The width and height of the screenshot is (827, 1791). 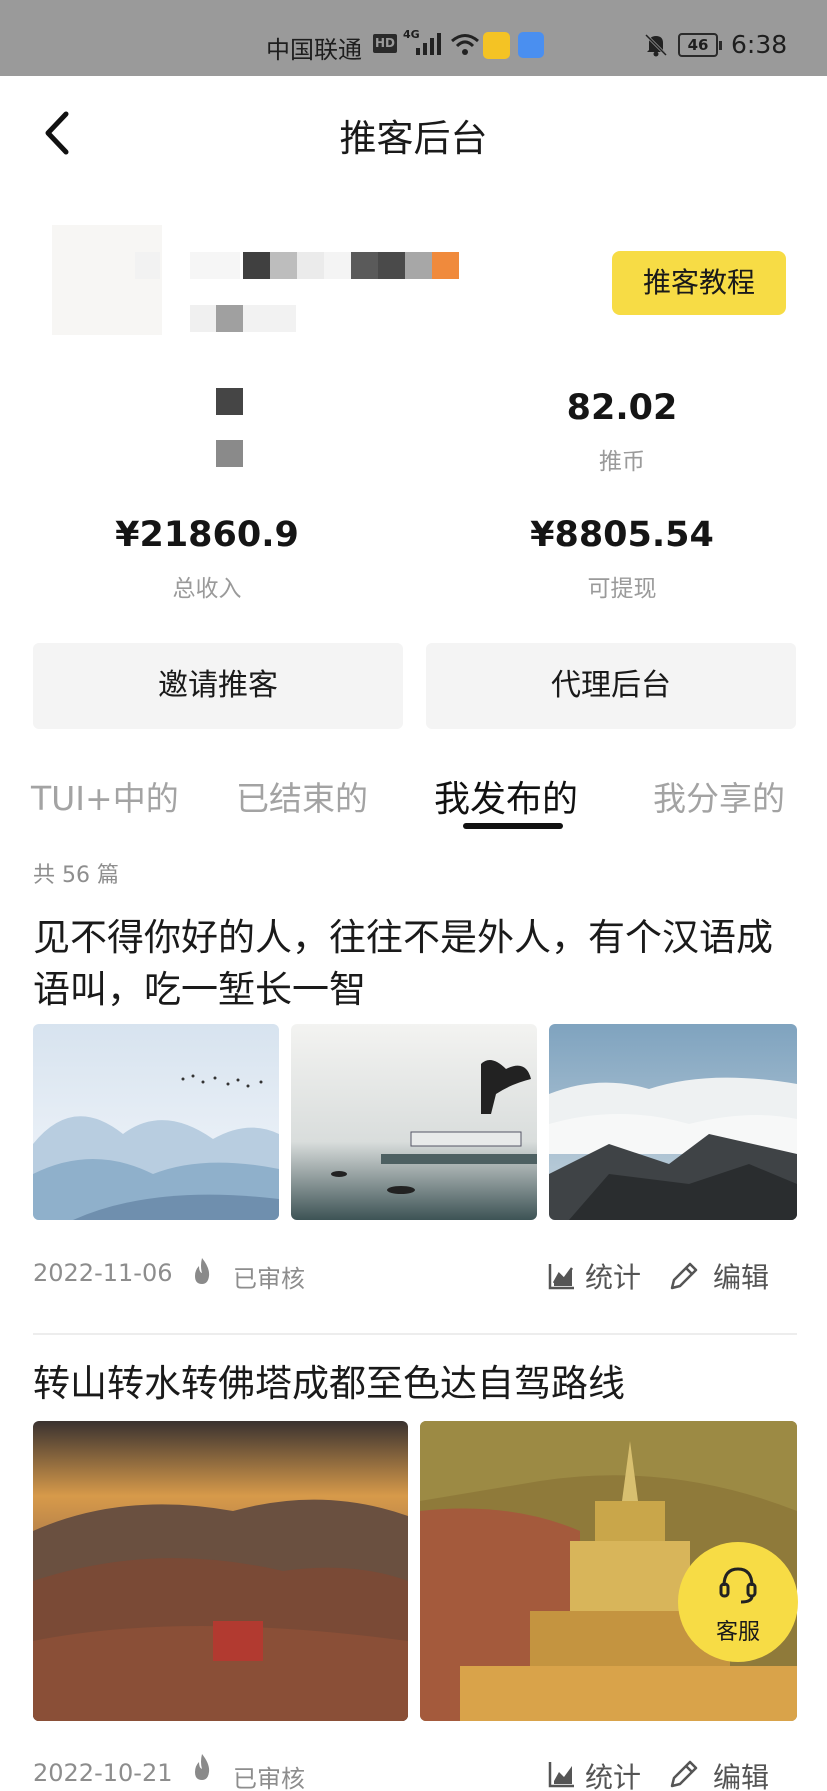 What do you see at coordinates (465, 44) in the screenshot?
I see `wifi-icon` at bounding box center [465, 44].